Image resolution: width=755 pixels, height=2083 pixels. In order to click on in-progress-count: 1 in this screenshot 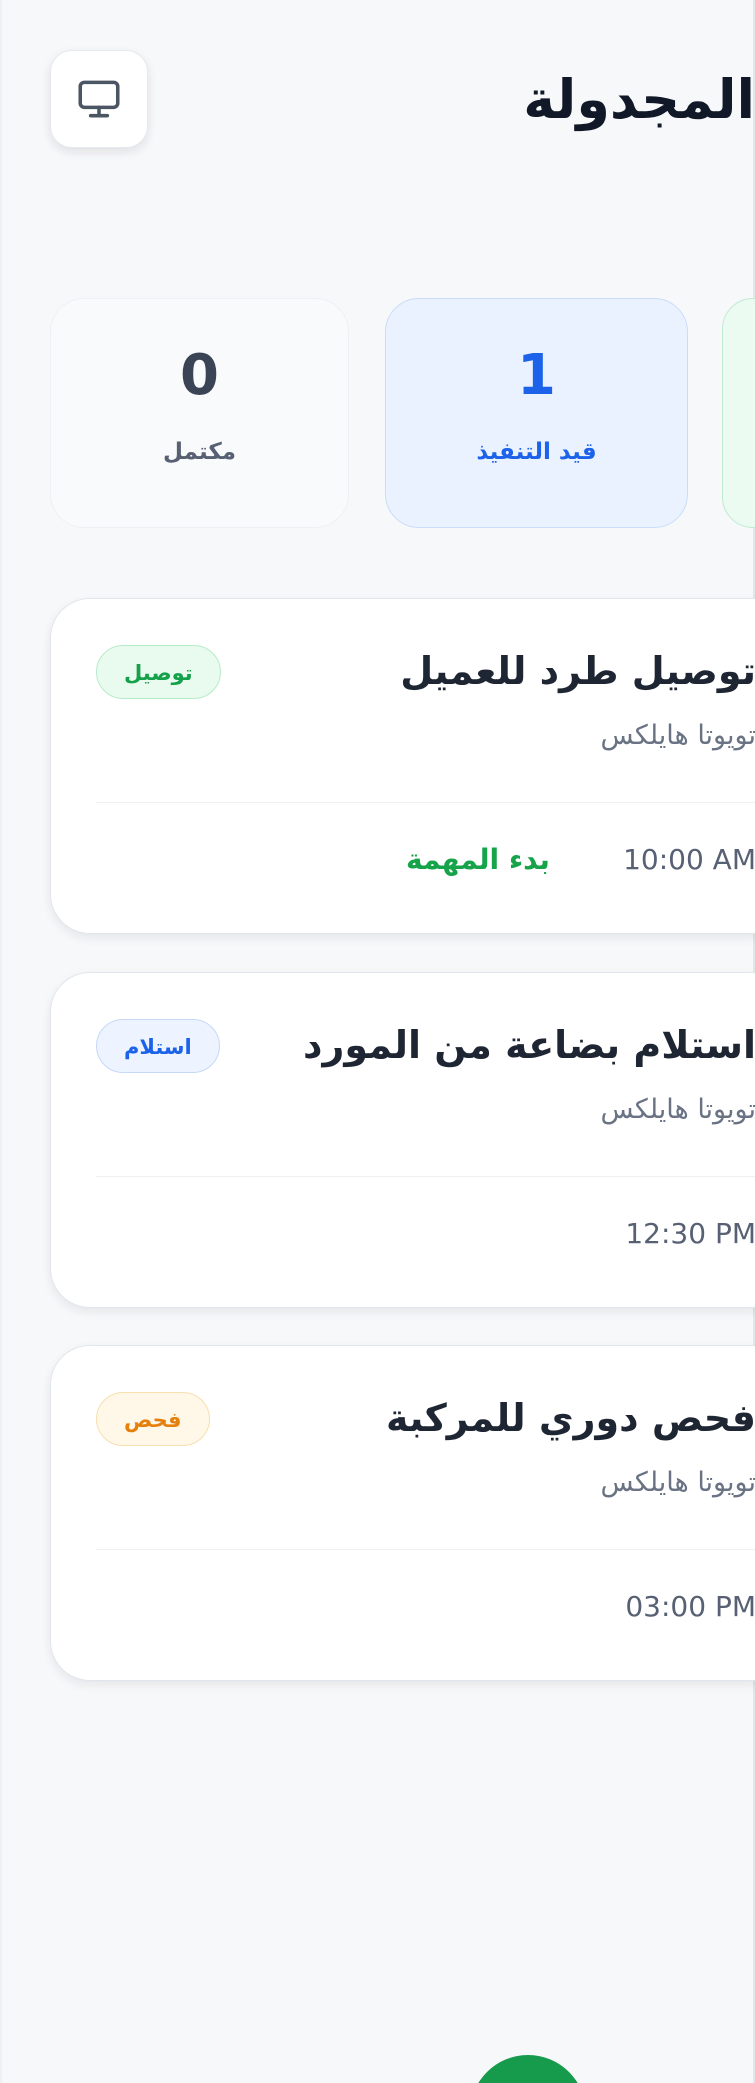, I will do `click(536, 375)`.